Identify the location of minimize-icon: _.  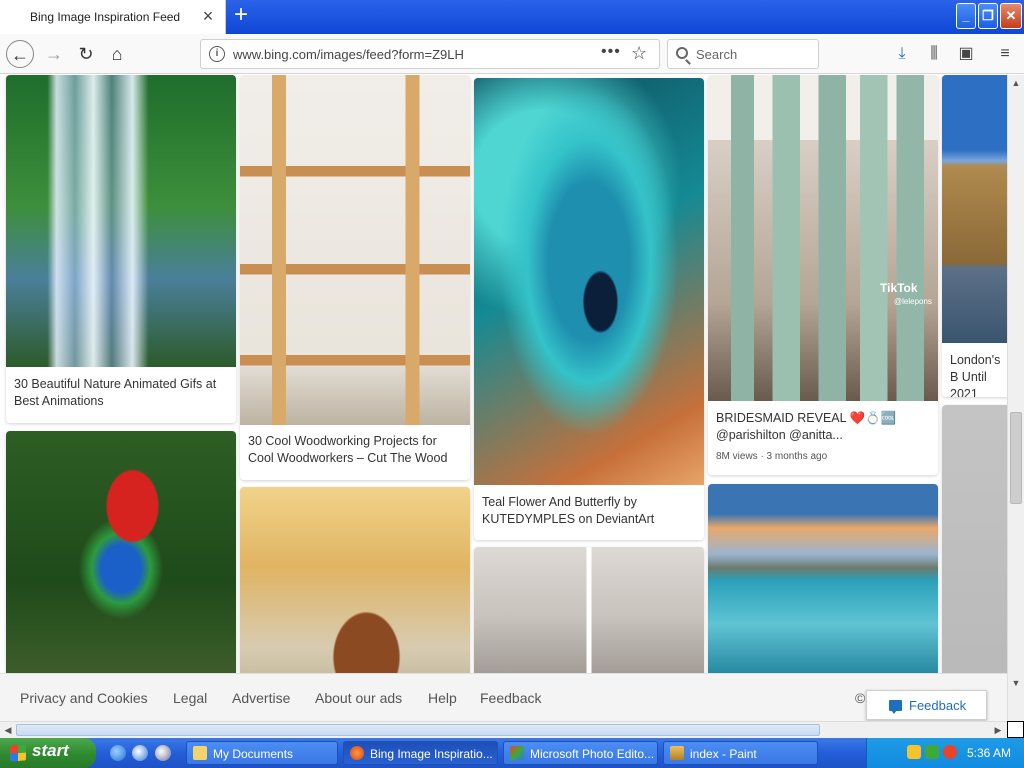
(966, 16).